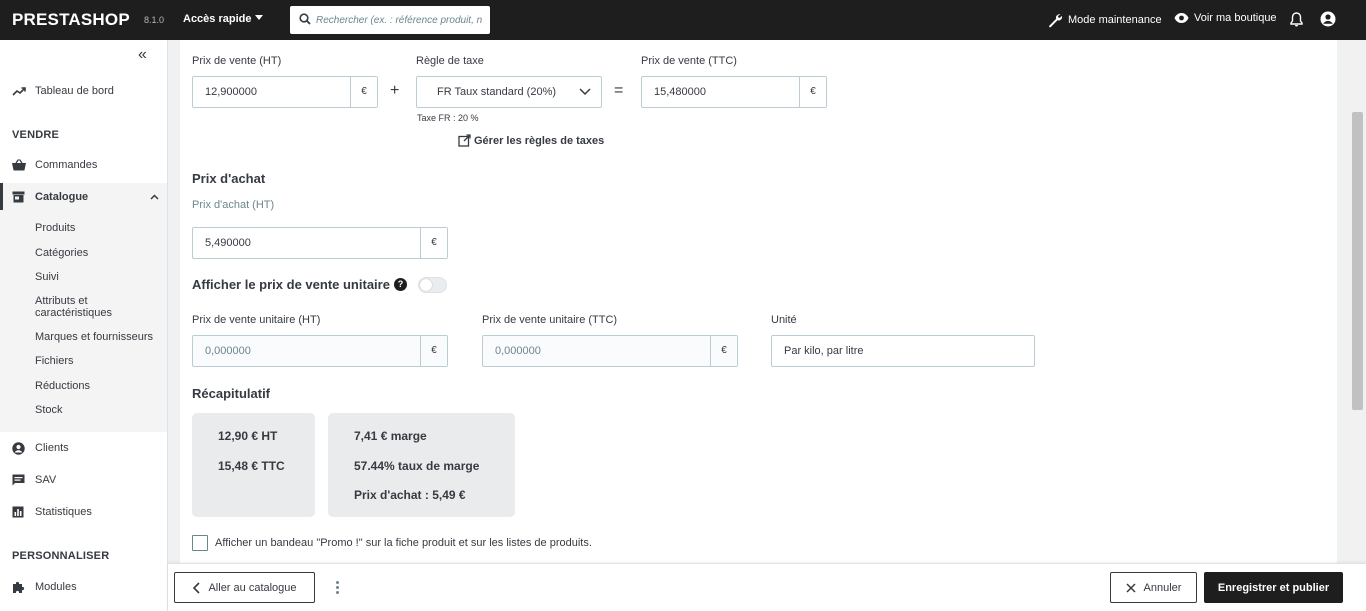 Image resolution: width=1366 pixels, height=611 pixels. What do you see at coordinates (390, 436) in the screenshot?
I see `summary-margin: 7,41 € marge` at bounding box center [390, 436].